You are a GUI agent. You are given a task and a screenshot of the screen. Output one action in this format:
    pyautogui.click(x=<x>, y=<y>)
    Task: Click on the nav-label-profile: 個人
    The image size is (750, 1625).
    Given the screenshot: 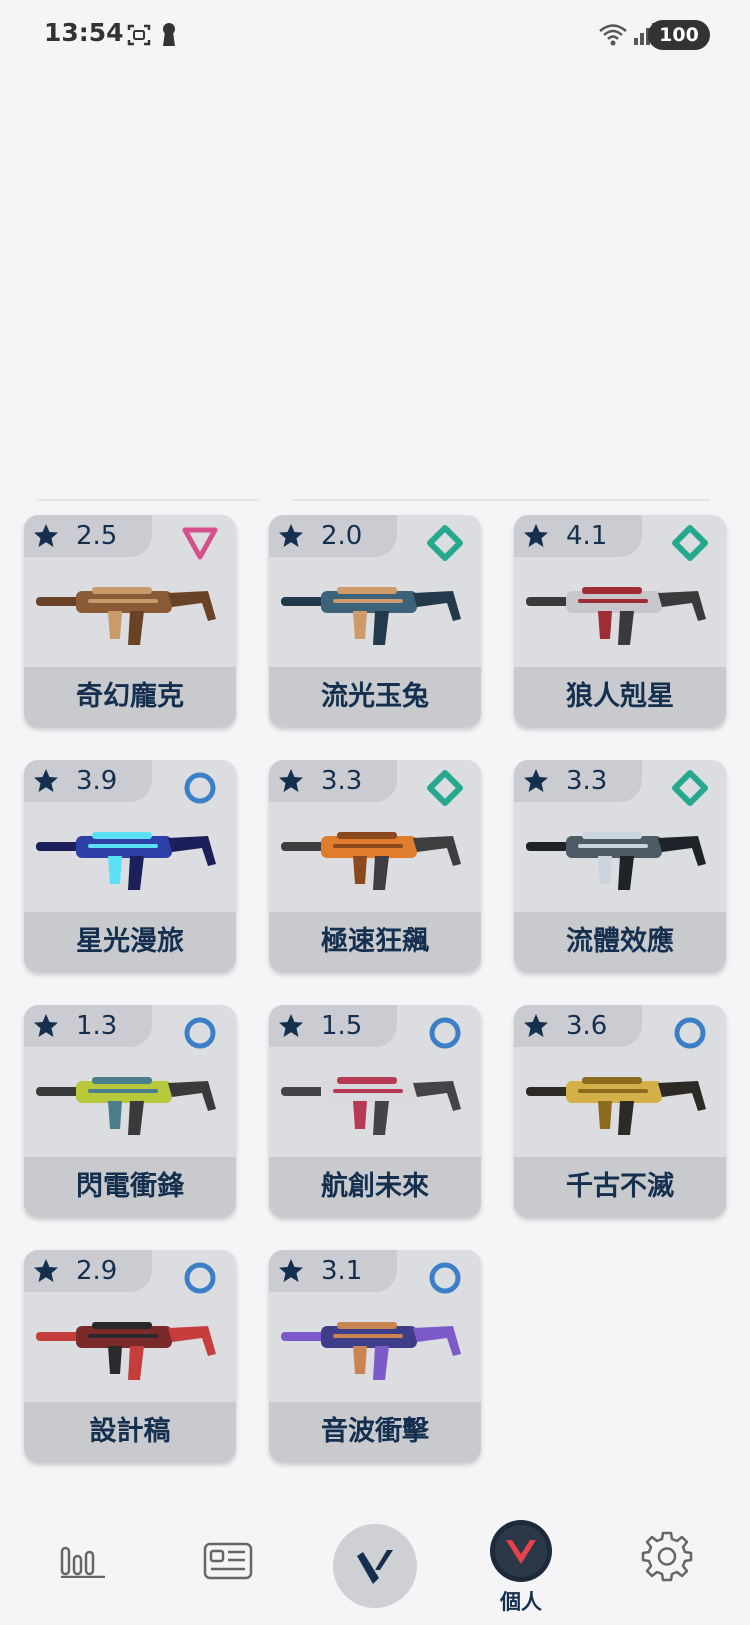 What is the action you would take?
    pyautogui.click(x=521, y=1602)
    